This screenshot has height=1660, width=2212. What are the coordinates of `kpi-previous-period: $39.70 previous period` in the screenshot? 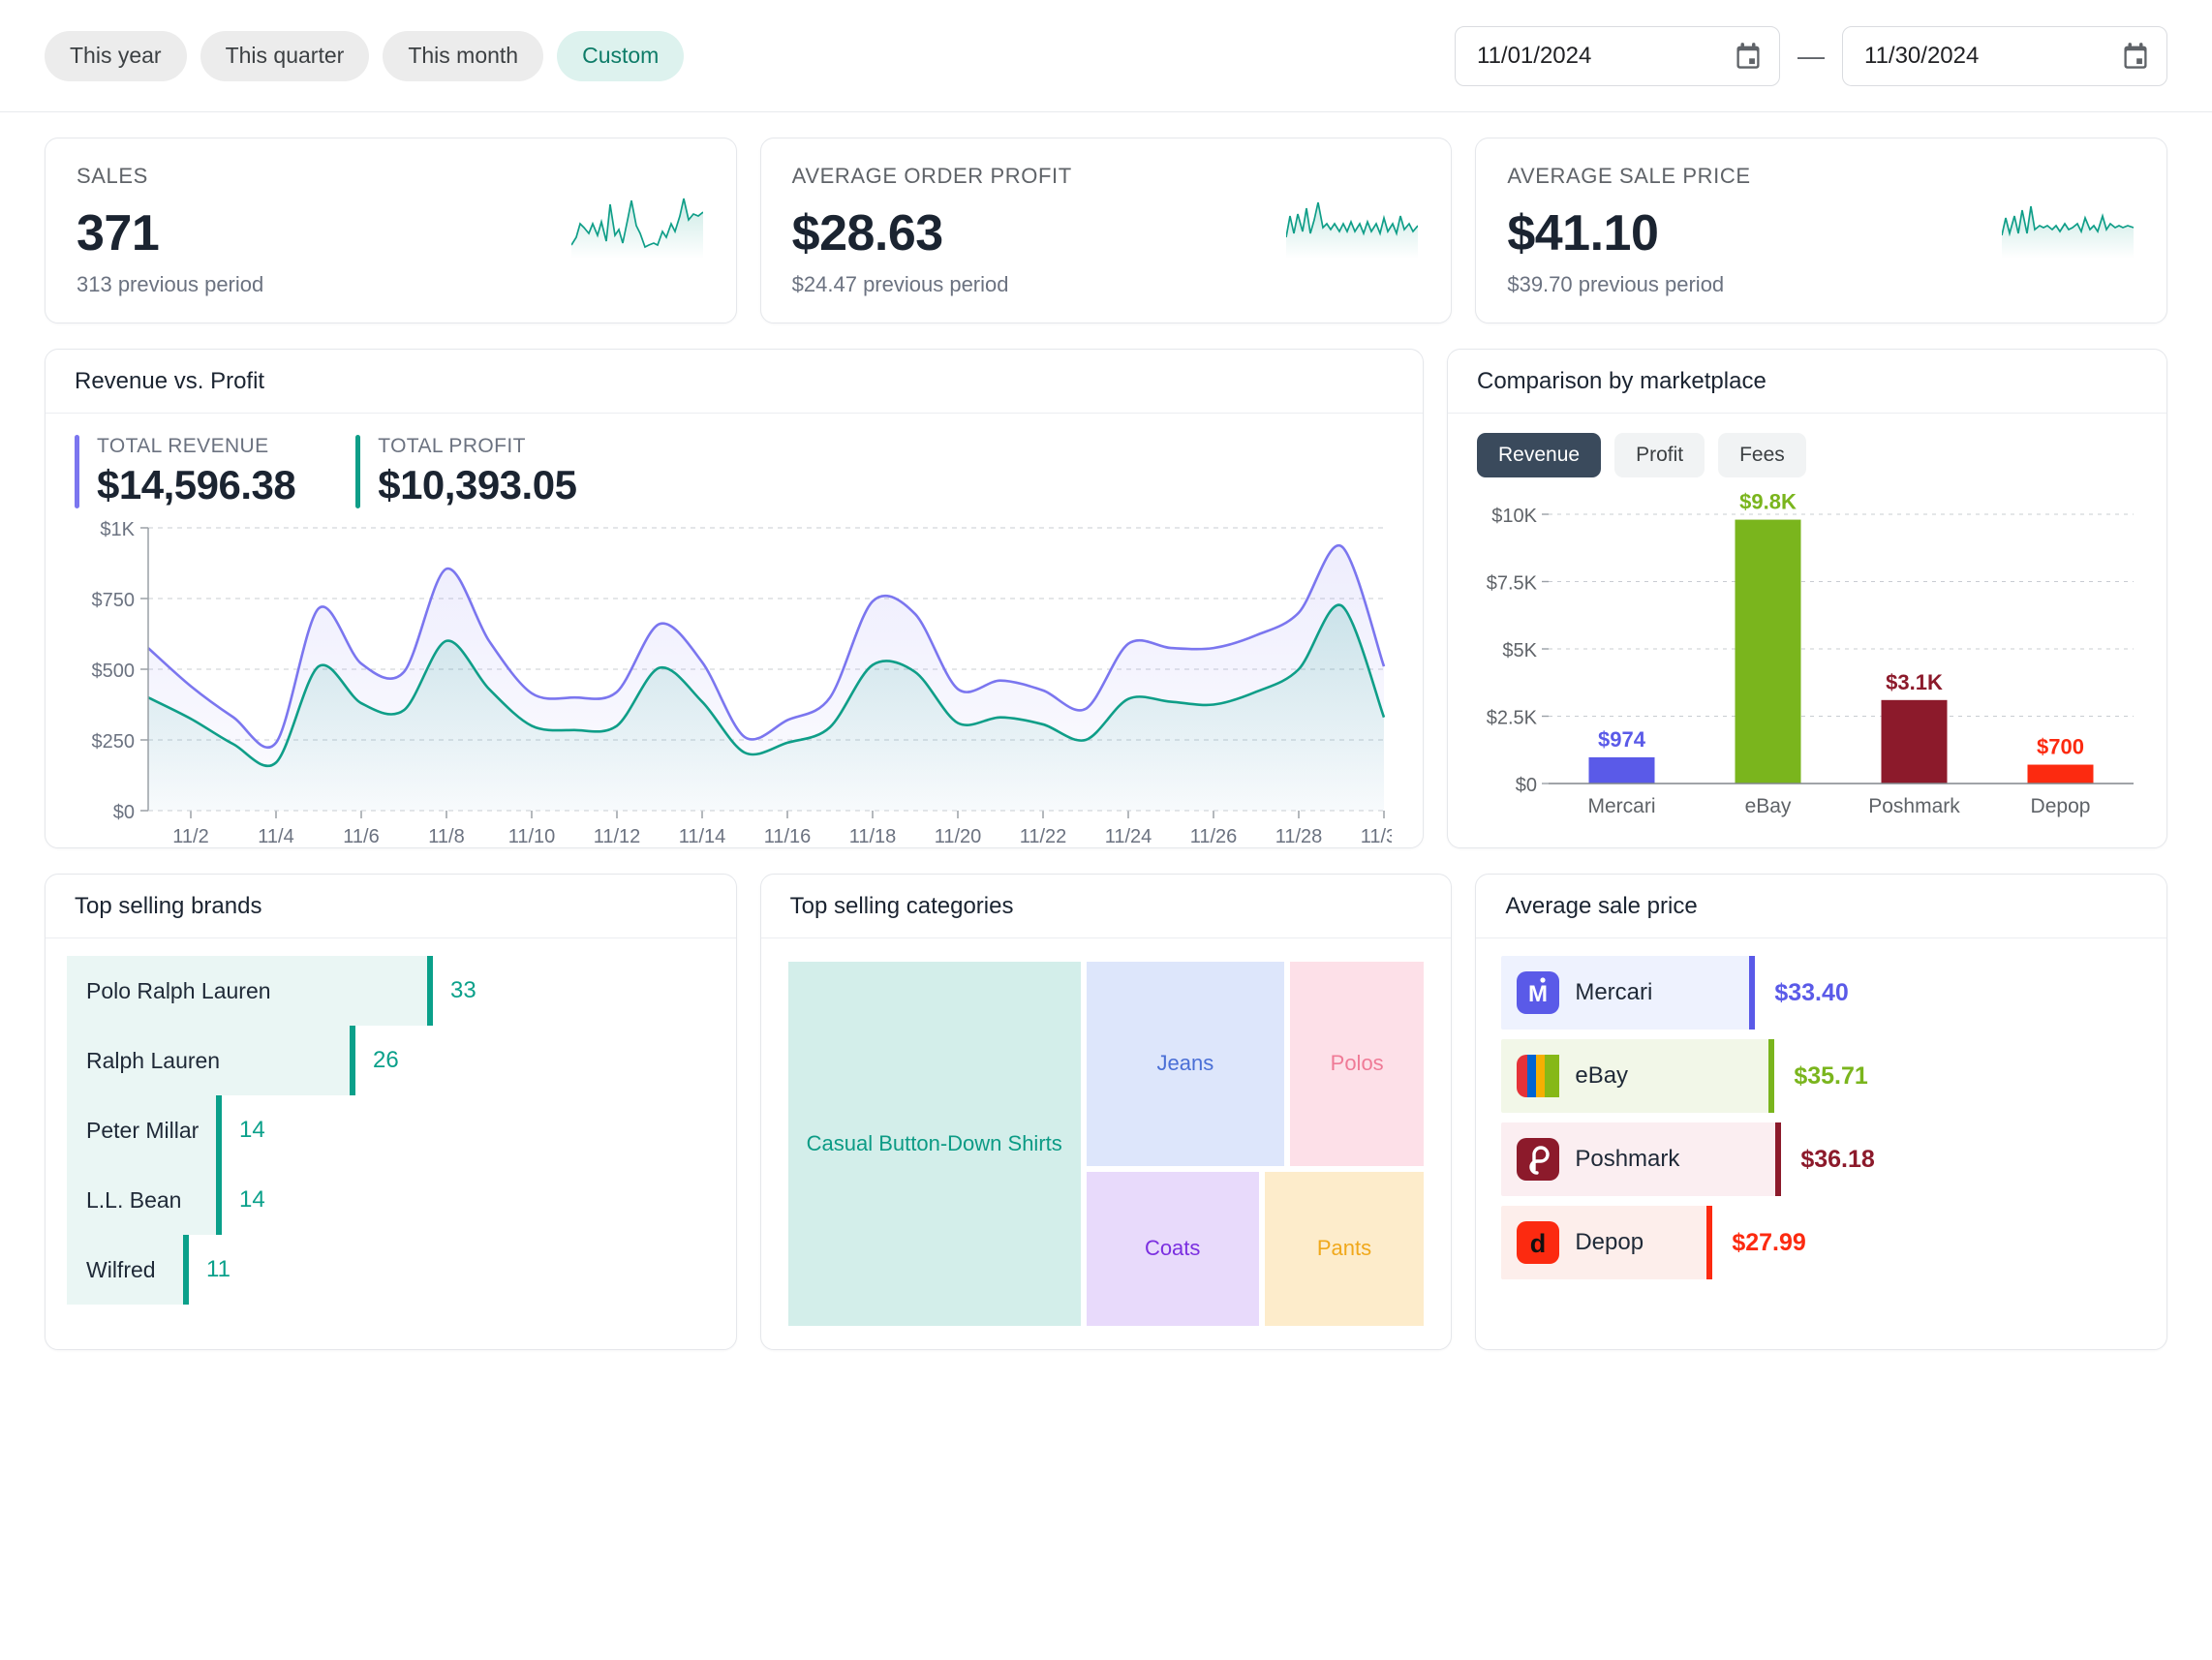 It's located at (1616, 284).